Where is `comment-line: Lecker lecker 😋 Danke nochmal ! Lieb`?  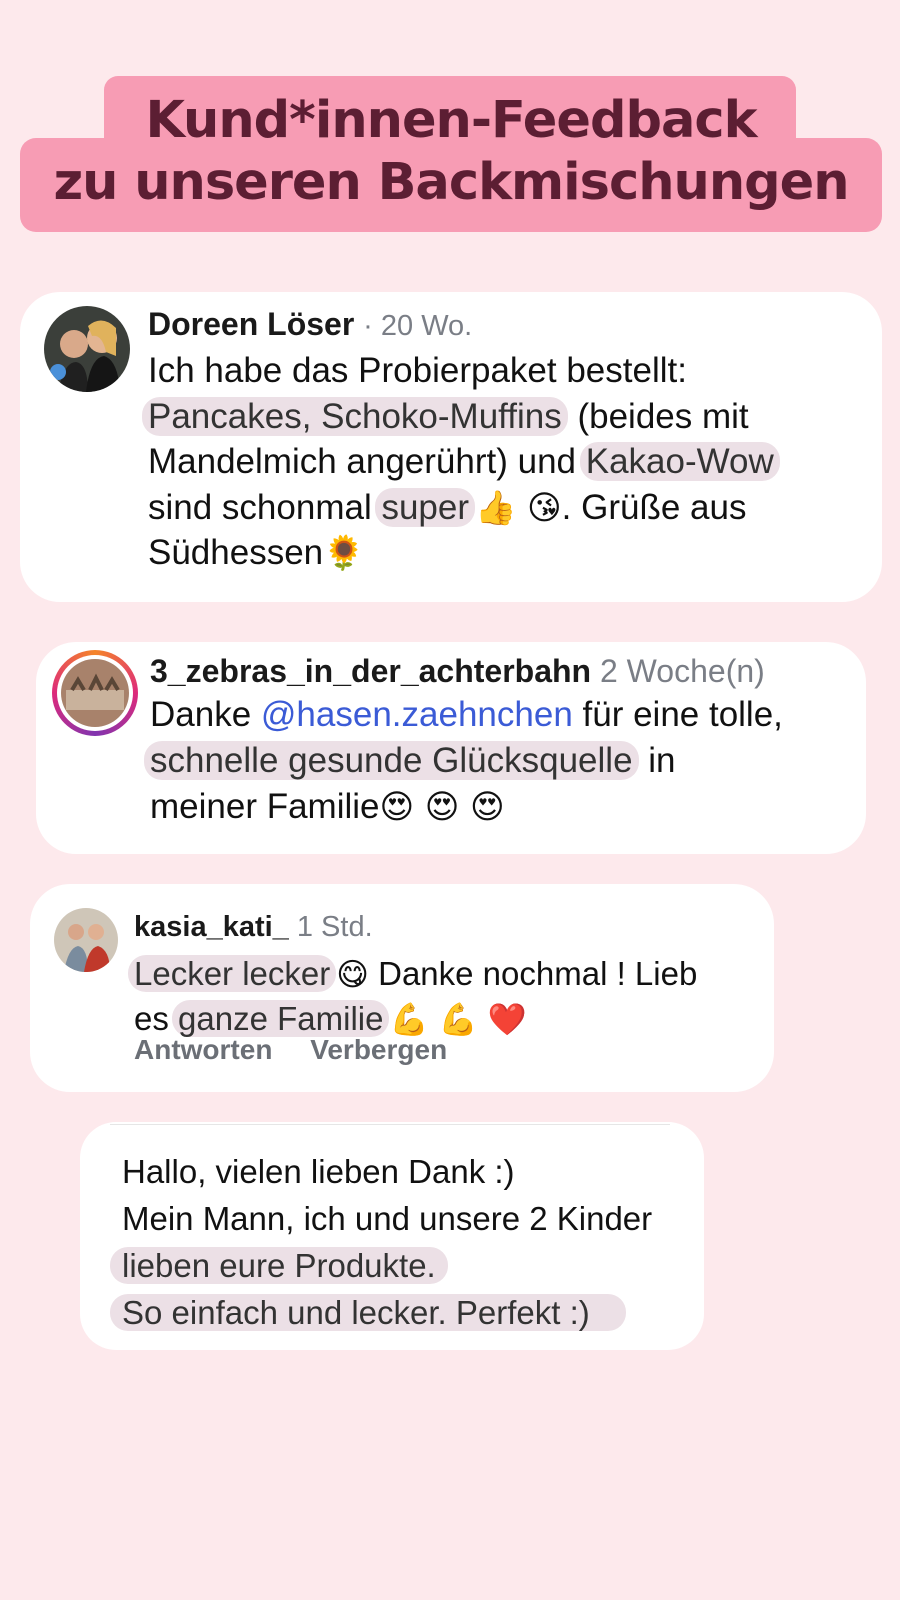
comment-line: Lecker lecker 😋 Danke nochmal ! Lieb is located at coordinates (451, 974).